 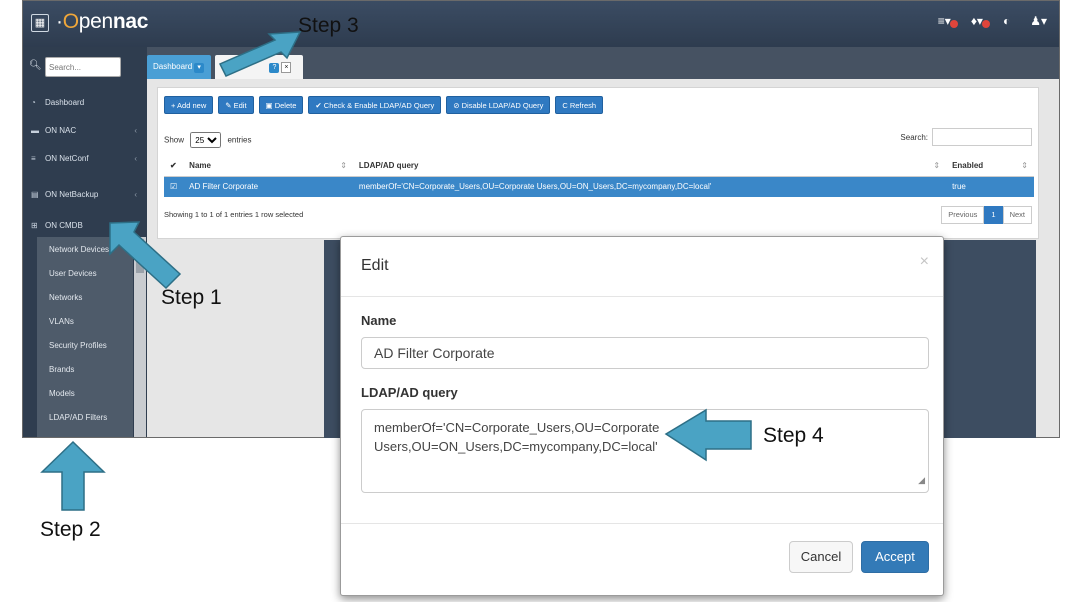 I want to click on current-page-button: 1, so click(x=993, y=215).